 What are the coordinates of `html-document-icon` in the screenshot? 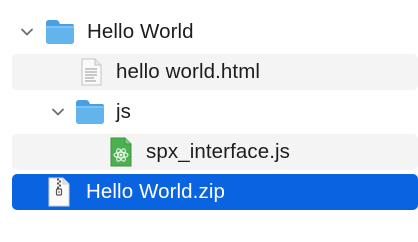 It's located at (91, 72).